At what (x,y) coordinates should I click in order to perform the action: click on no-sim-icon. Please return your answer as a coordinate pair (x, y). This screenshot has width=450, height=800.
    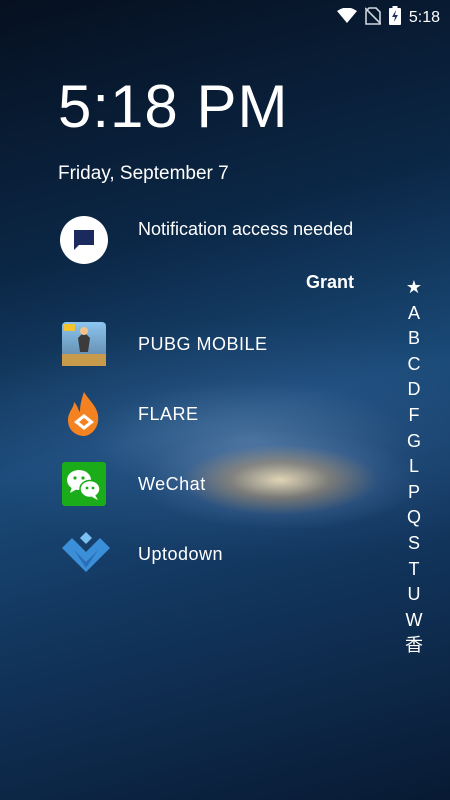
    Looking at the image, I should click on (373, 18).